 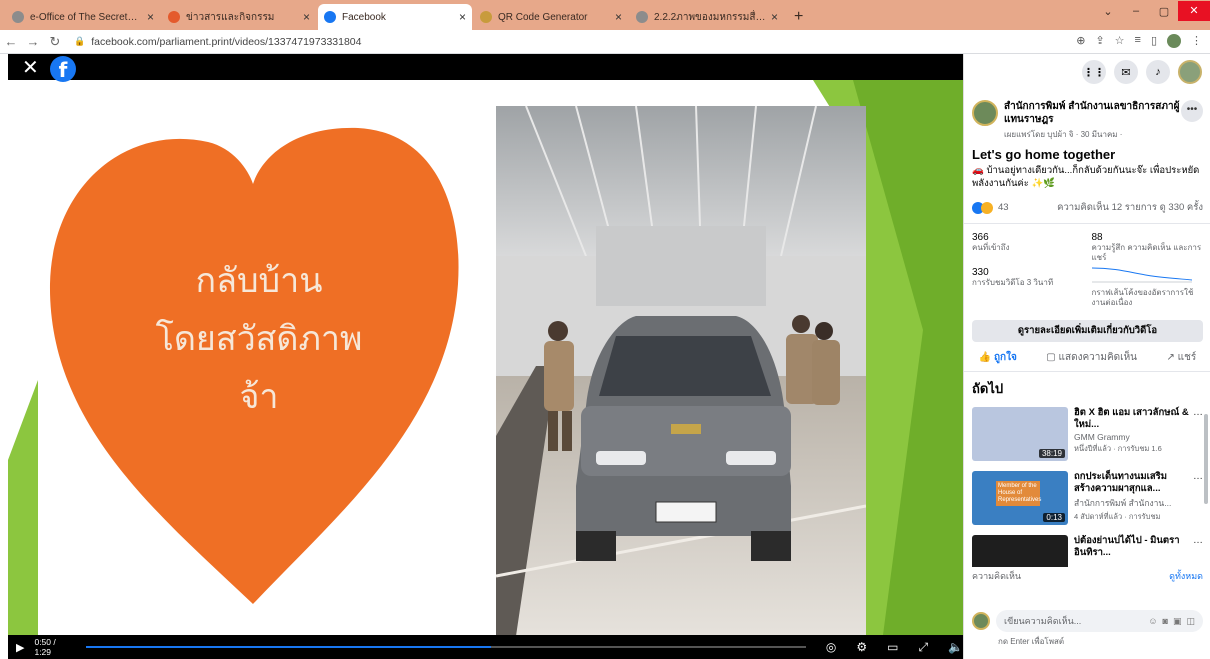 I want to click on video-duration: 38:19, so click(x=1051, y=453).